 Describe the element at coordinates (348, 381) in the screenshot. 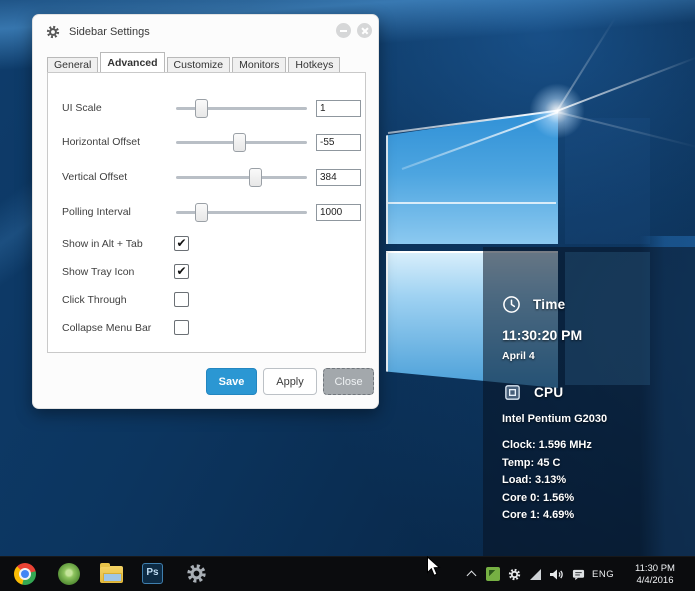

I see `close-dialog-button: Close` at that location.